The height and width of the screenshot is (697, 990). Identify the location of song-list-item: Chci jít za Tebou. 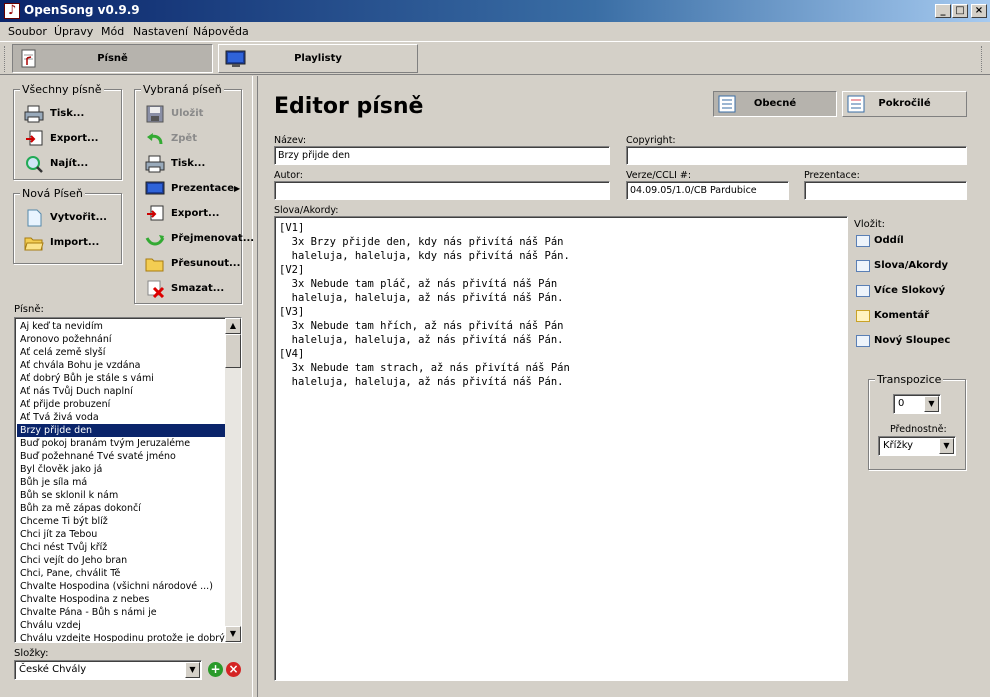
(121, 534).